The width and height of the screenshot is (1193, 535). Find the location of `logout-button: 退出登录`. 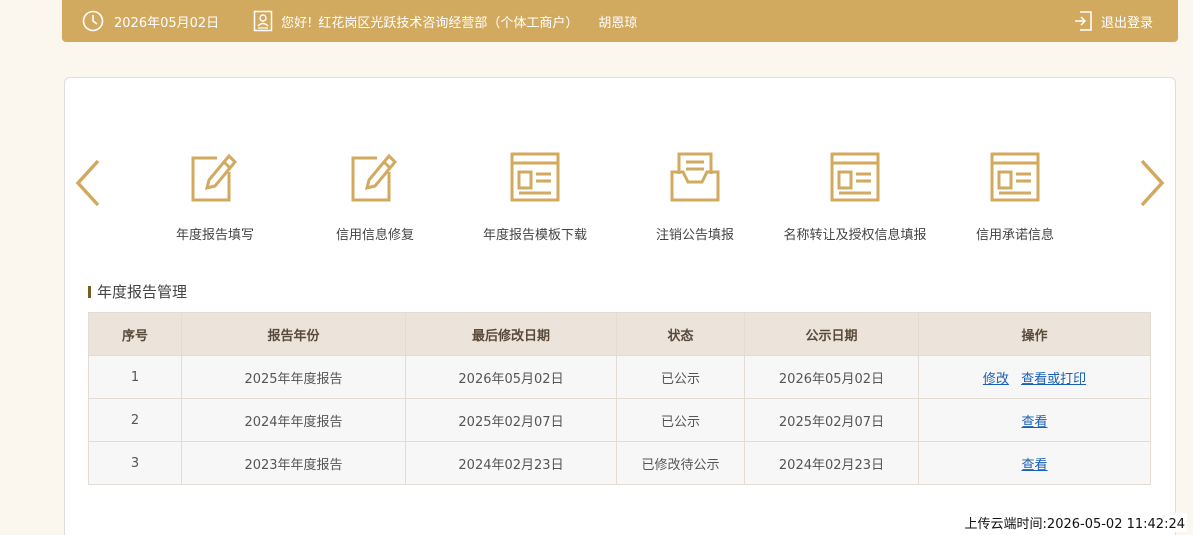

logout-button: 退出登录 is located at coordinates (1113, 21).